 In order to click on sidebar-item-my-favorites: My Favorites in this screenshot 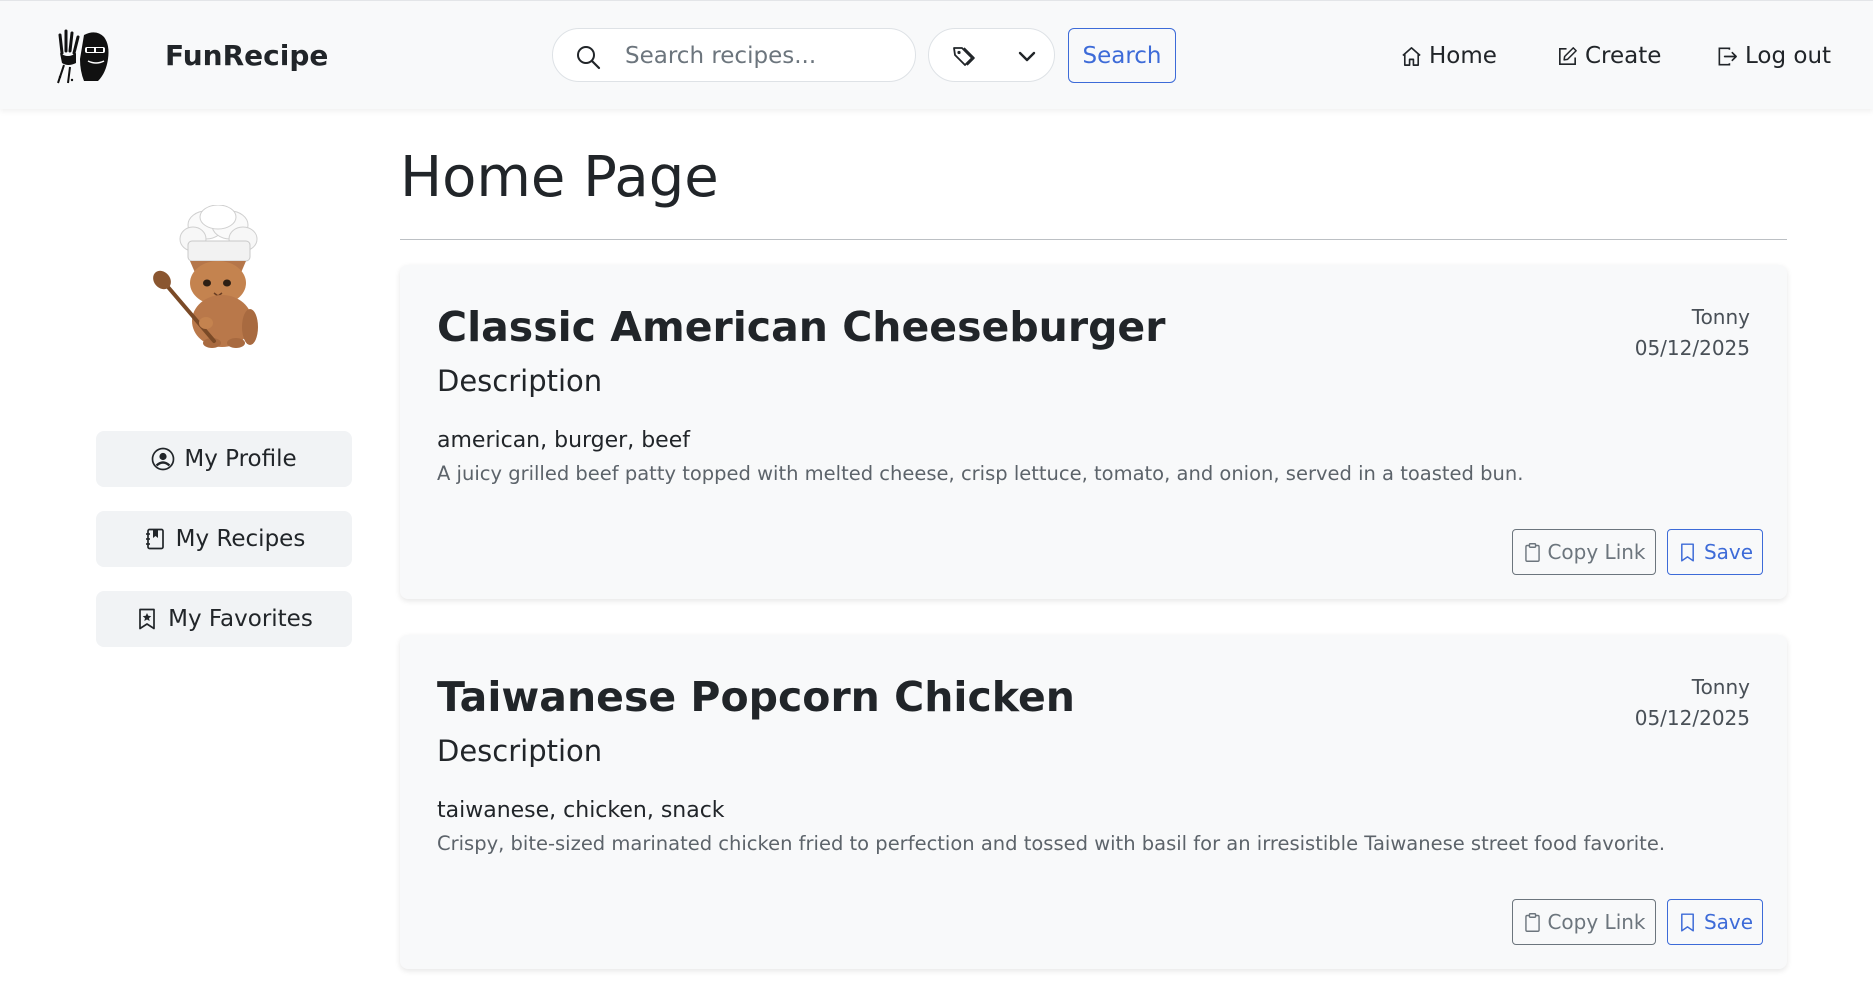, I will do `click(224, 619)`.